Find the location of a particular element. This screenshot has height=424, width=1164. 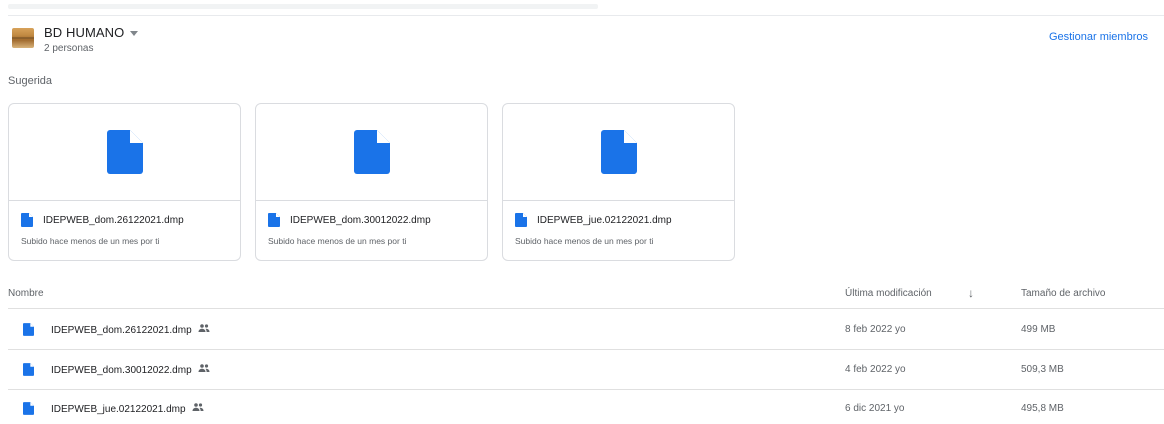

file-modified-cell: 6 dic 2021 yo is located at coordinates (875, 408).